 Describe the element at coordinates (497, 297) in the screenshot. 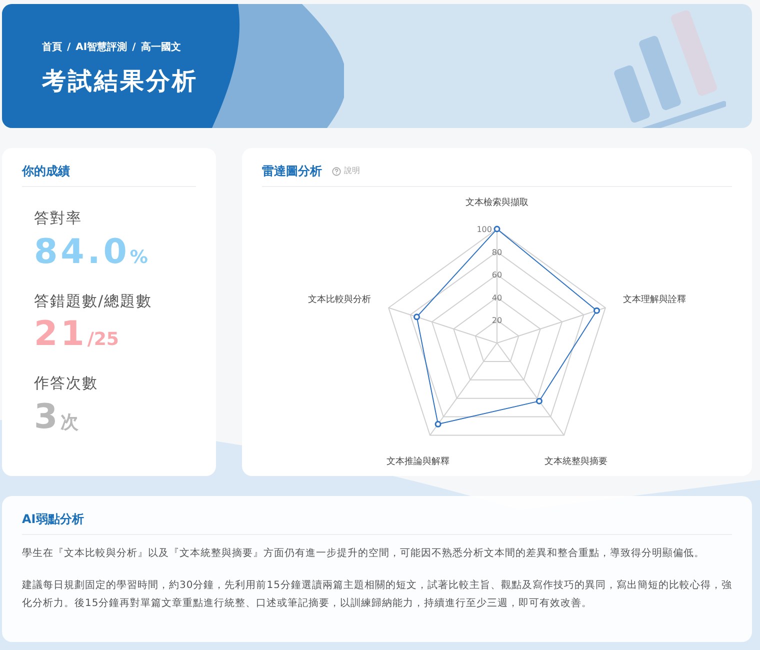

I see `tick-label: 40` at that location.